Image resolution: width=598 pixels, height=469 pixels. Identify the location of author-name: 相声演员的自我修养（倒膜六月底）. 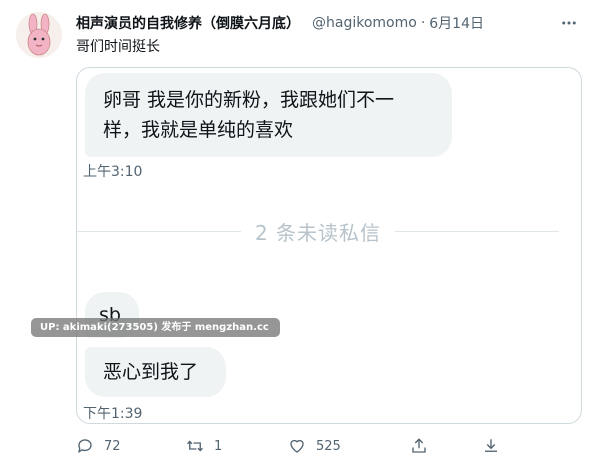
(188, 23).